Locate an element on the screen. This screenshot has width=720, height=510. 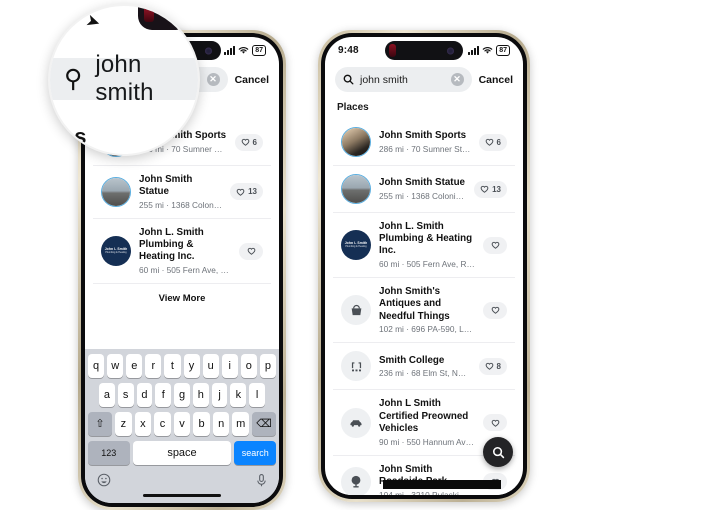
key-z: z is located at coordinates (123, 423).